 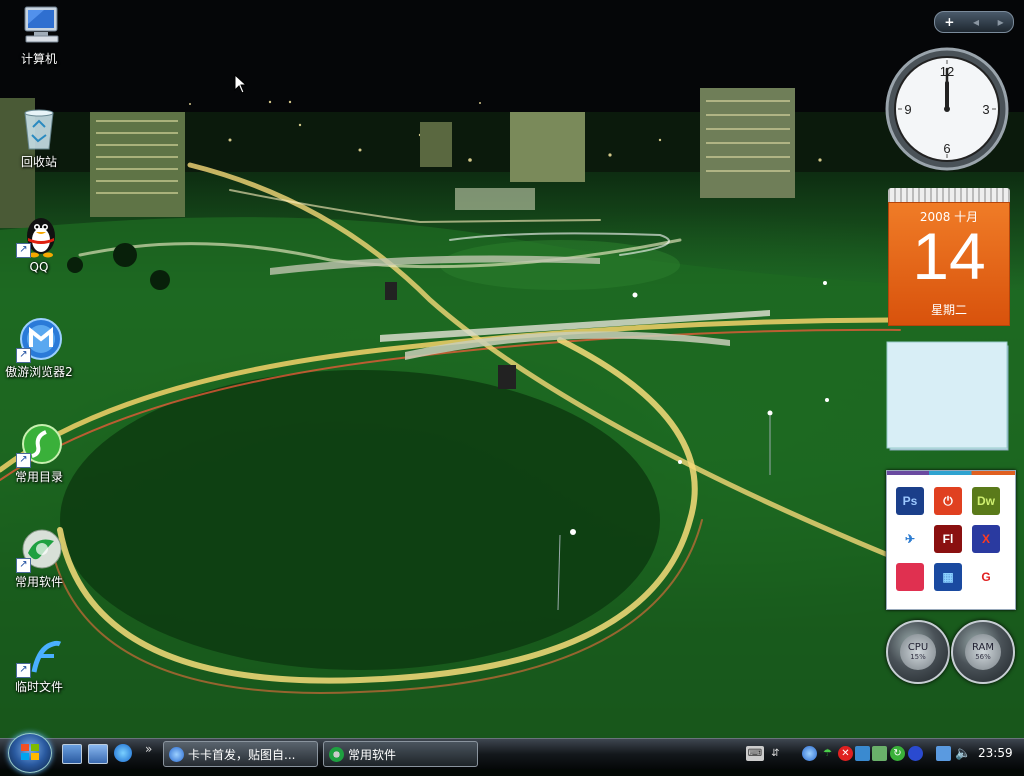 What do you see at coordinates (862, 753) in the screenshot?
I see `network-icon` at bounding box center [862, 753].